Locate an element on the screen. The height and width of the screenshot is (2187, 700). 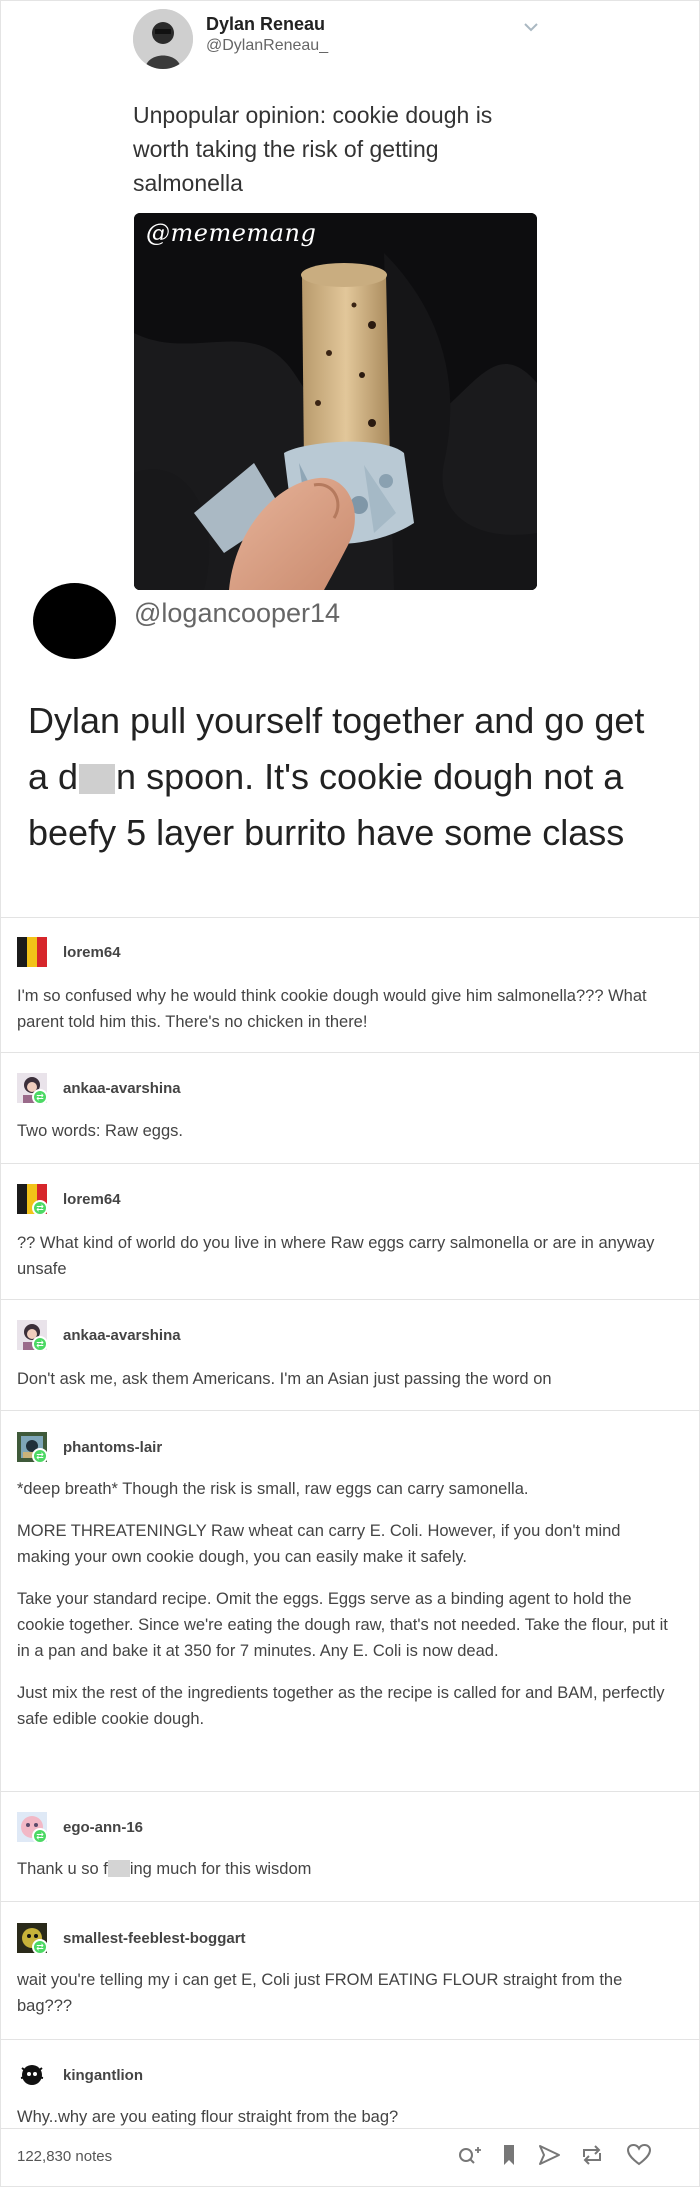
tweet-author-name: Dylan Reneau is located at coordinates (265, 24).